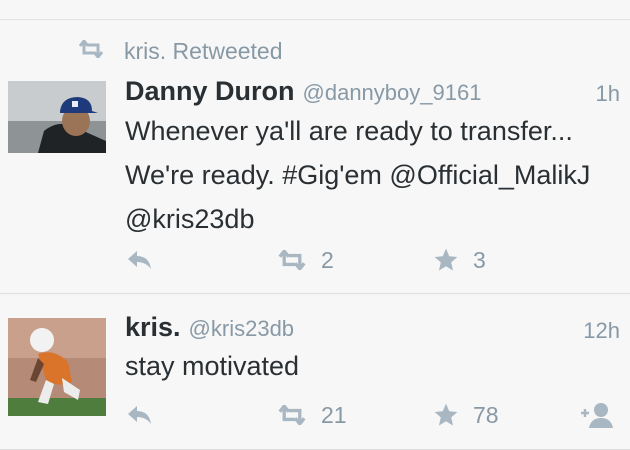 This screenshot has width=630, height=450. Describe the element at coordinates (153, 327) in the screenshot. I see `author-name: kris.` at that location.